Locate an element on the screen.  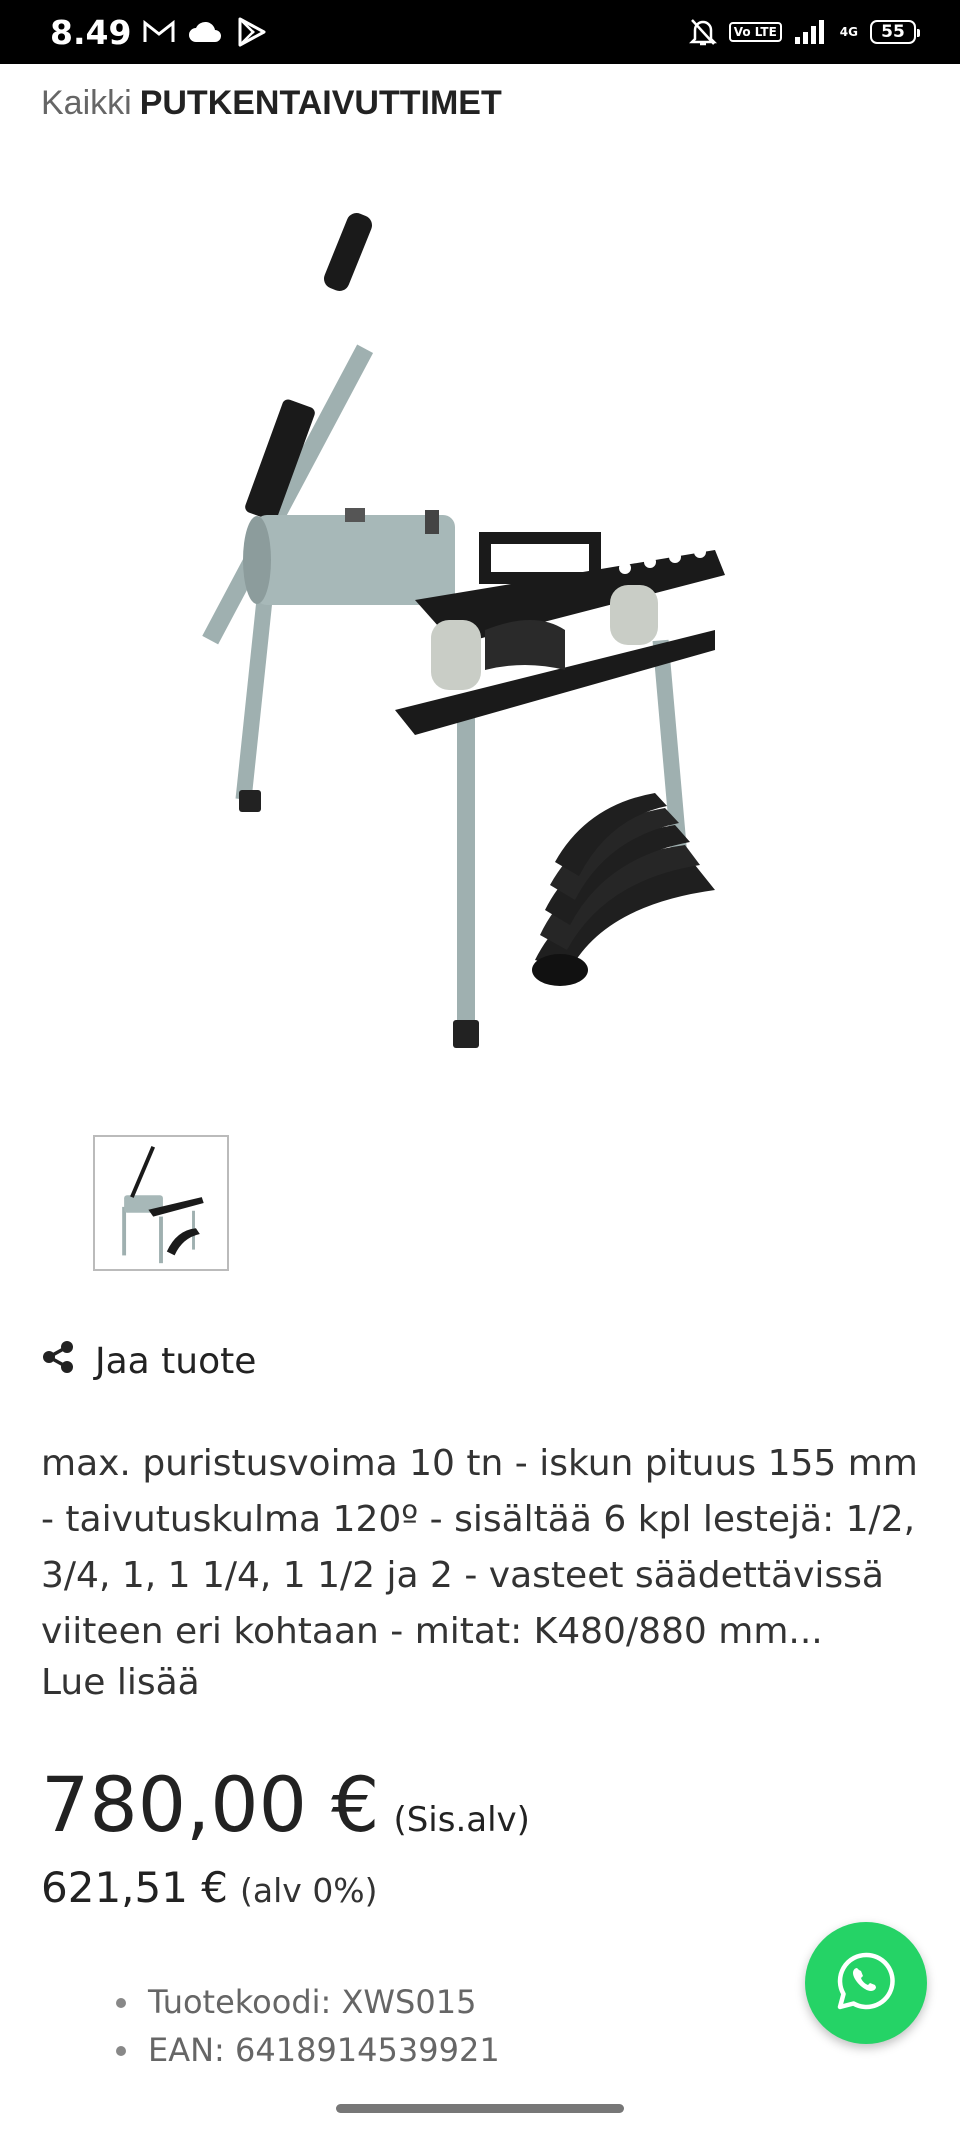
product-ean: EAN: 6418914539921 is located at coordinates (305, 2050).